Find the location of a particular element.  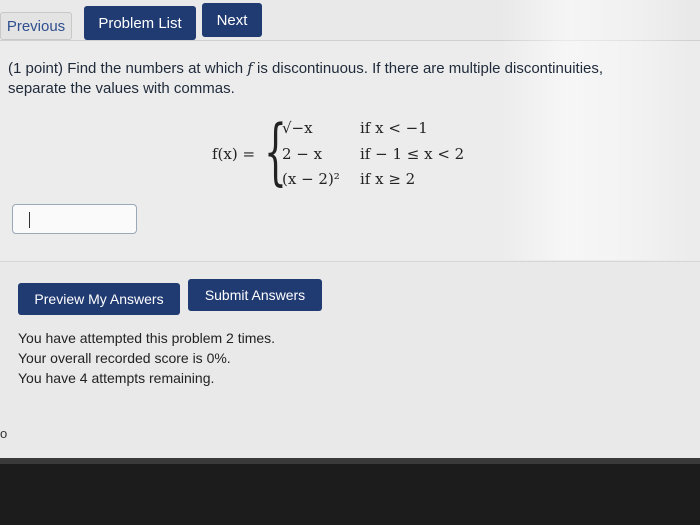

monitor-bezel is located at coordinates (350, 491).